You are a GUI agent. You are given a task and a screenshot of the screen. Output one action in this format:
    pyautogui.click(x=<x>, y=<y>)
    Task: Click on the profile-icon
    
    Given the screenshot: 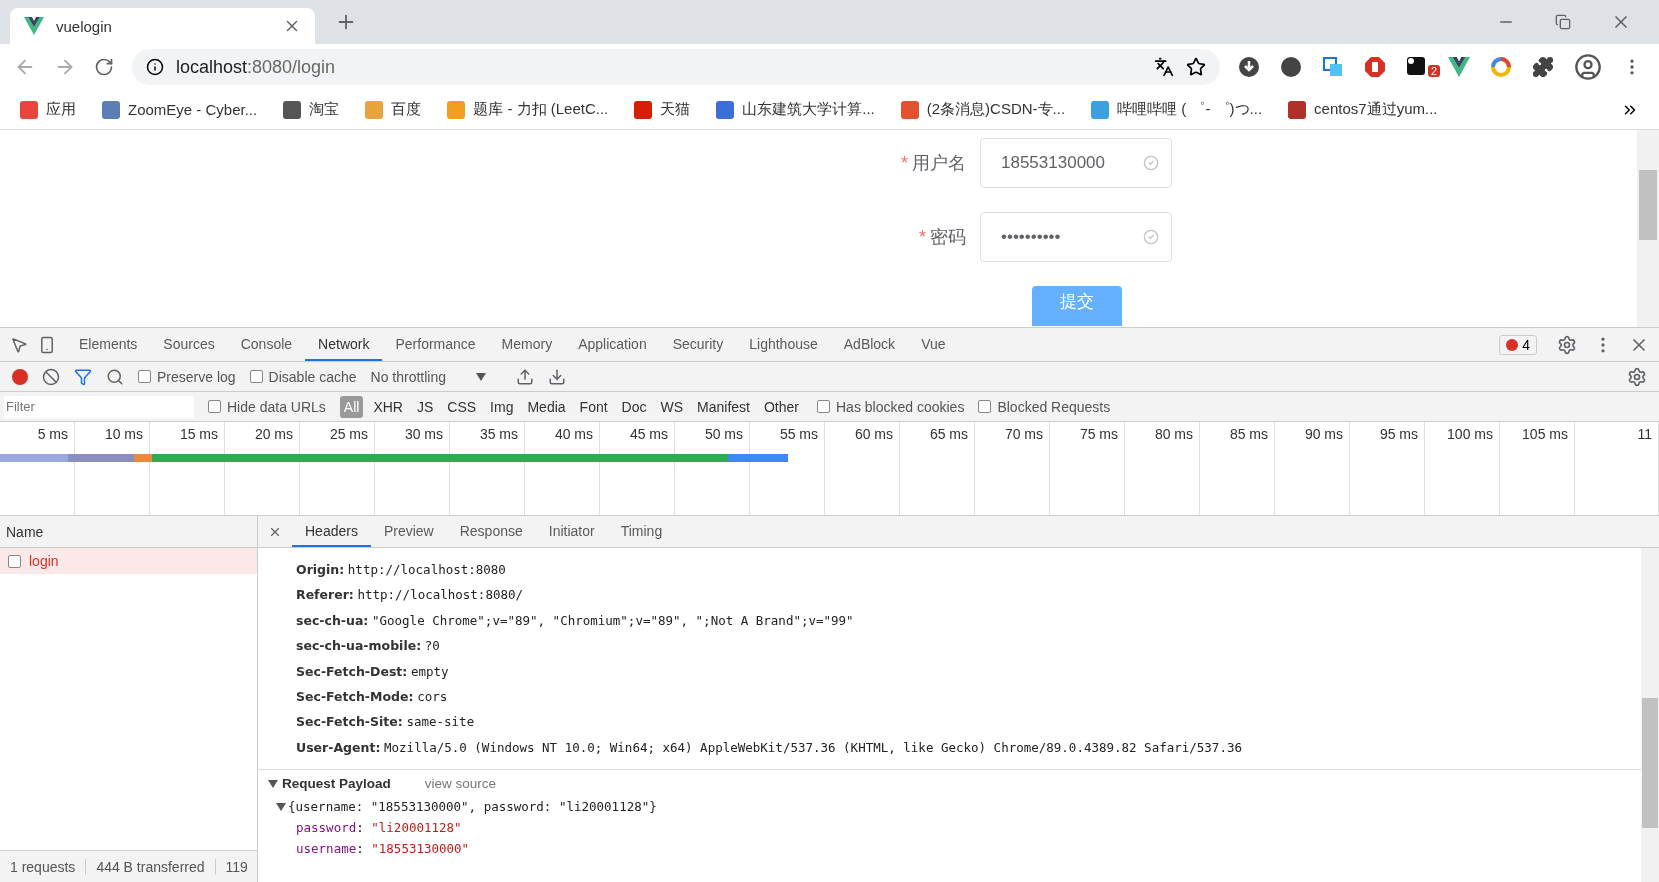 What is the action you would take?
    pyautogui.click(x=1588, y=67)
    